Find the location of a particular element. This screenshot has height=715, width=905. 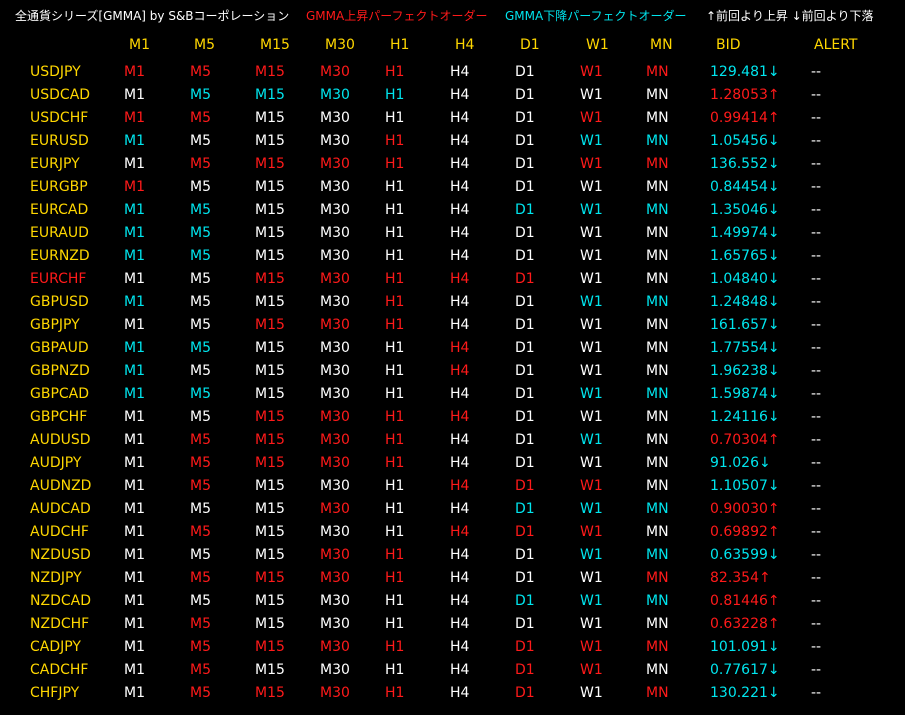

legend-downtrend-perfect-order: GMMA下降パーフェクトオーダー is located at coordinates (596, 16).